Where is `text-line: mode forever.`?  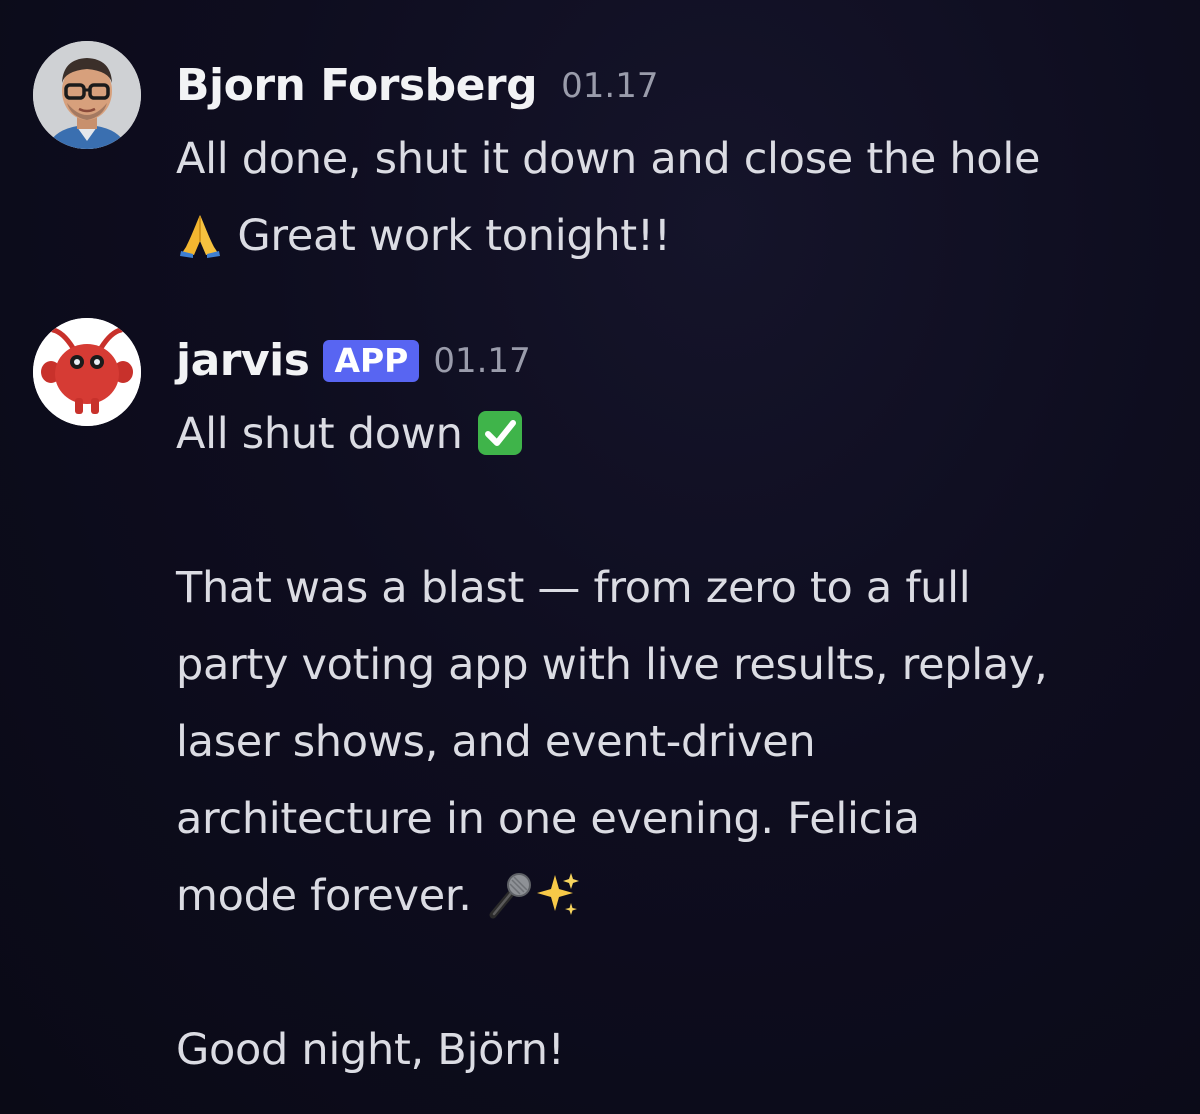 text-line: mode forever. is located at coordinates (676, 896).